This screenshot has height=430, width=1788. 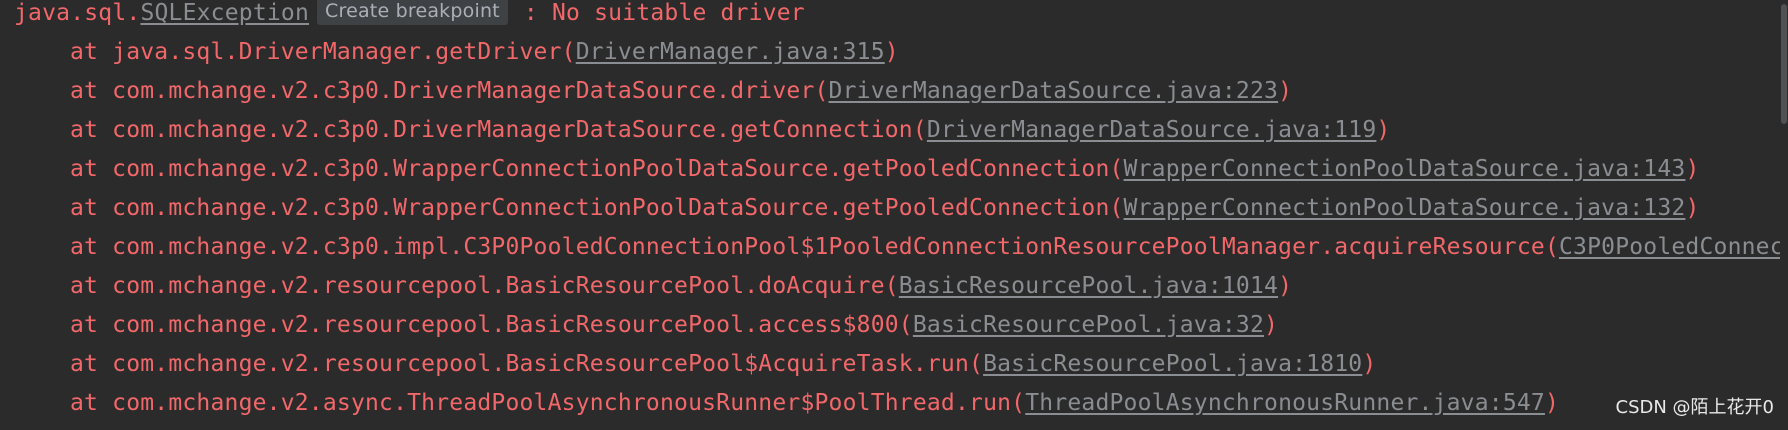 What do you see at coordinates (1172, 364) in the screenshot?
I see `frame-source-link: BasicResourcePool.java:1810` at bounding box center [1172, 364].